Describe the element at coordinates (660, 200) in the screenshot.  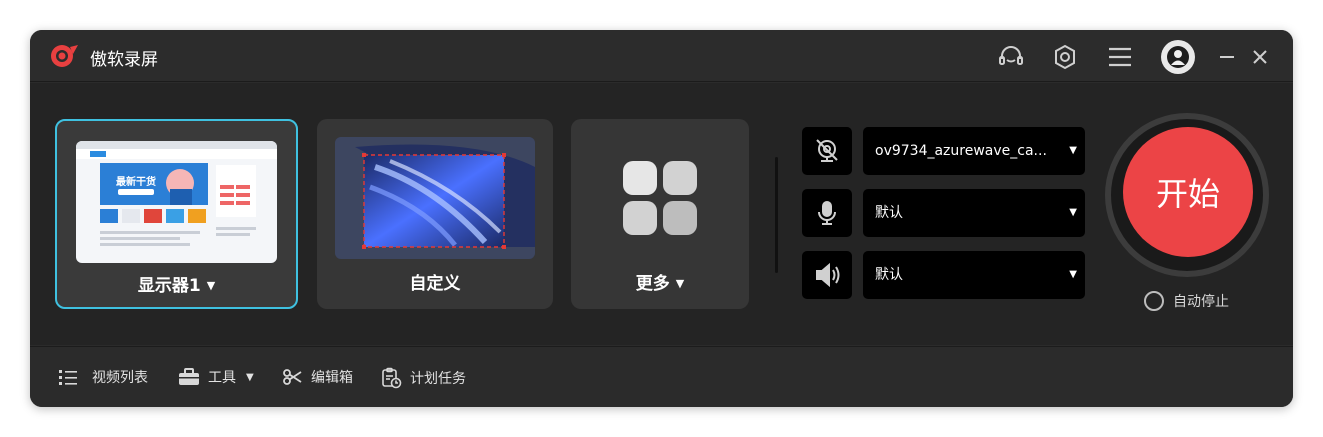
I see `grid-icon` at that location.